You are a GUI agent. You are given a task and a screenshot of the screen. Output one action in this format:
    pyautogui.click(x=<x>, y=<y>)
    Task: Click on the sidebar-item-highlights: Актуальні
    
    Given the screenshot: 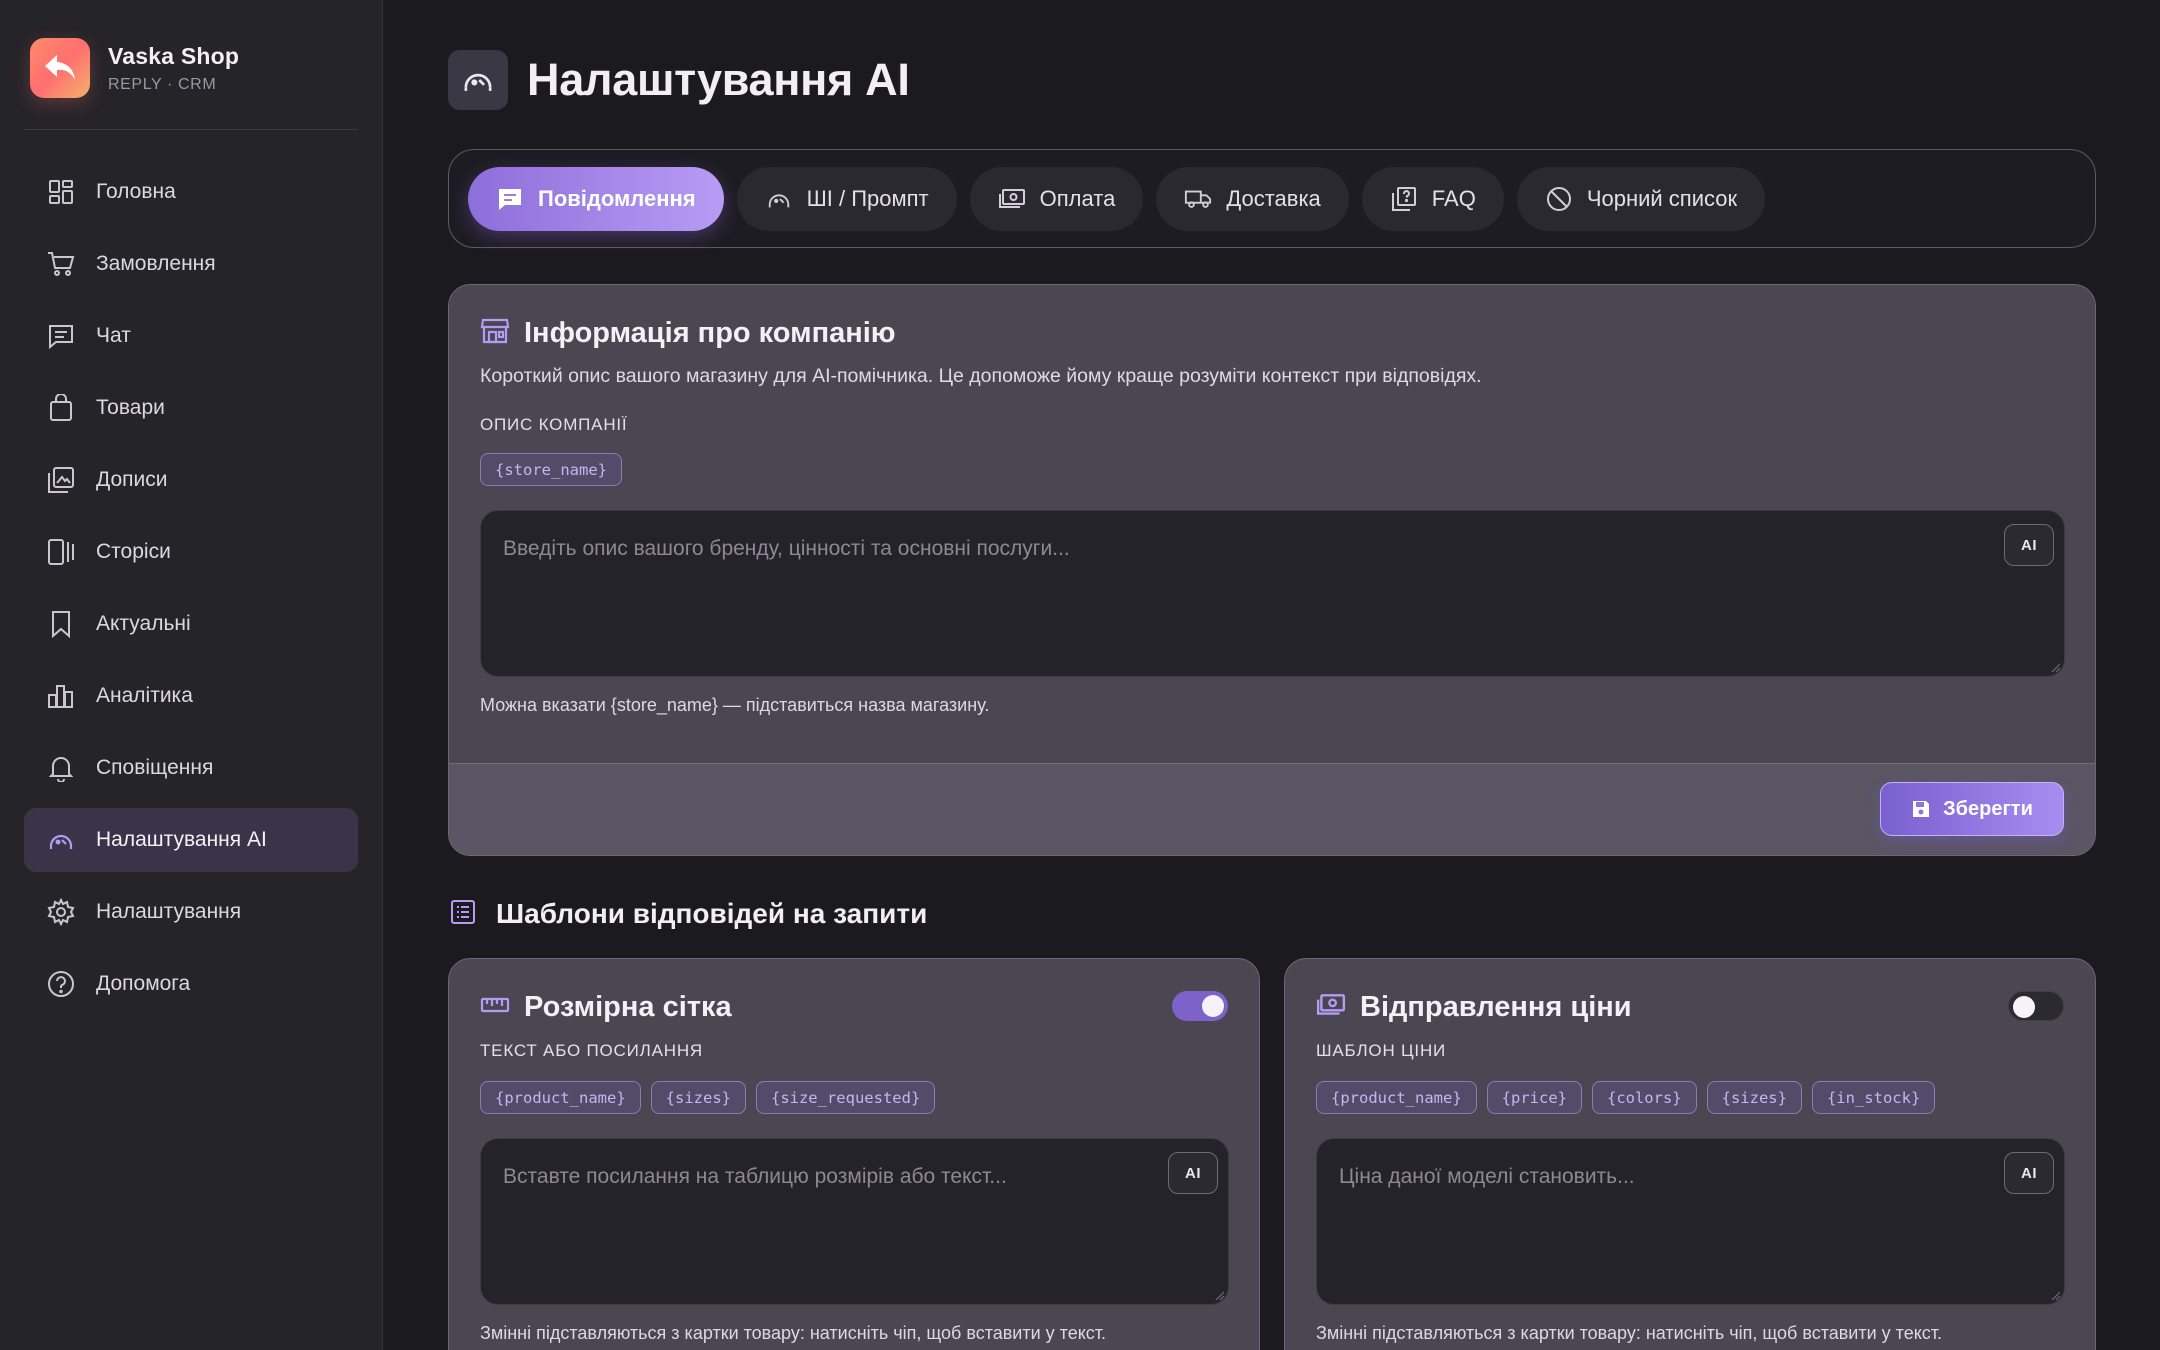 What is the action you would take?
    pyautogui.click(x=191, y=624)
    